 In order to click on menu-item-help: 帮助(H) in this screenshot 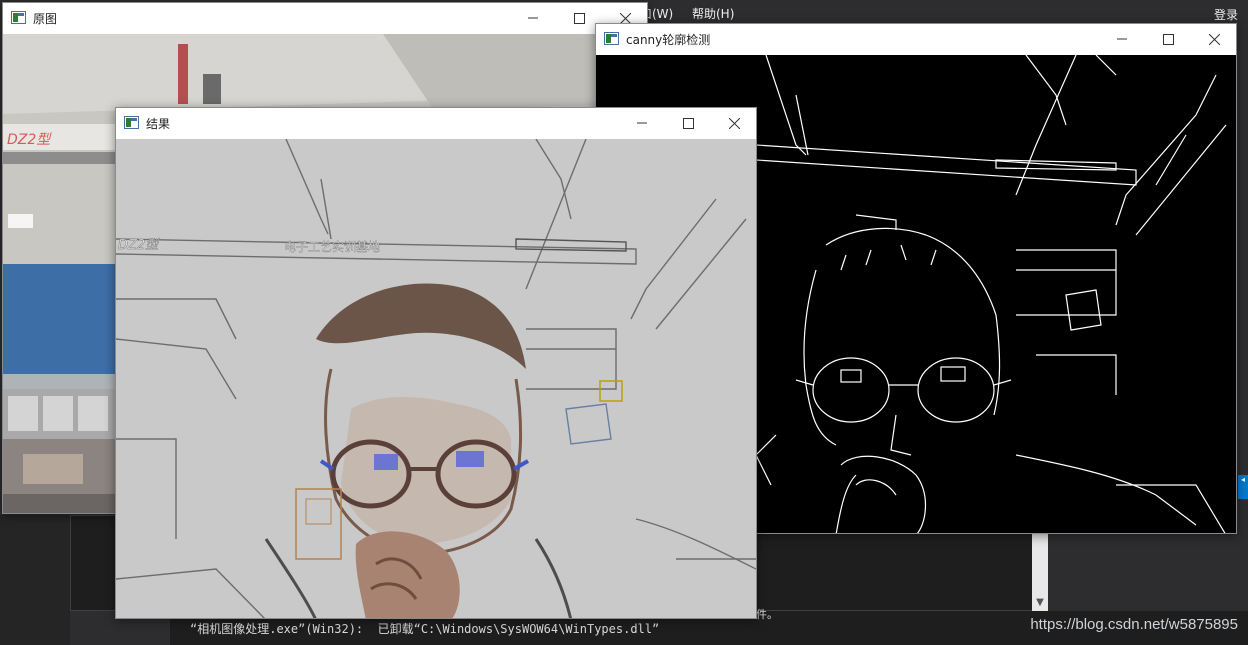, I will do `click(713, 13)`.